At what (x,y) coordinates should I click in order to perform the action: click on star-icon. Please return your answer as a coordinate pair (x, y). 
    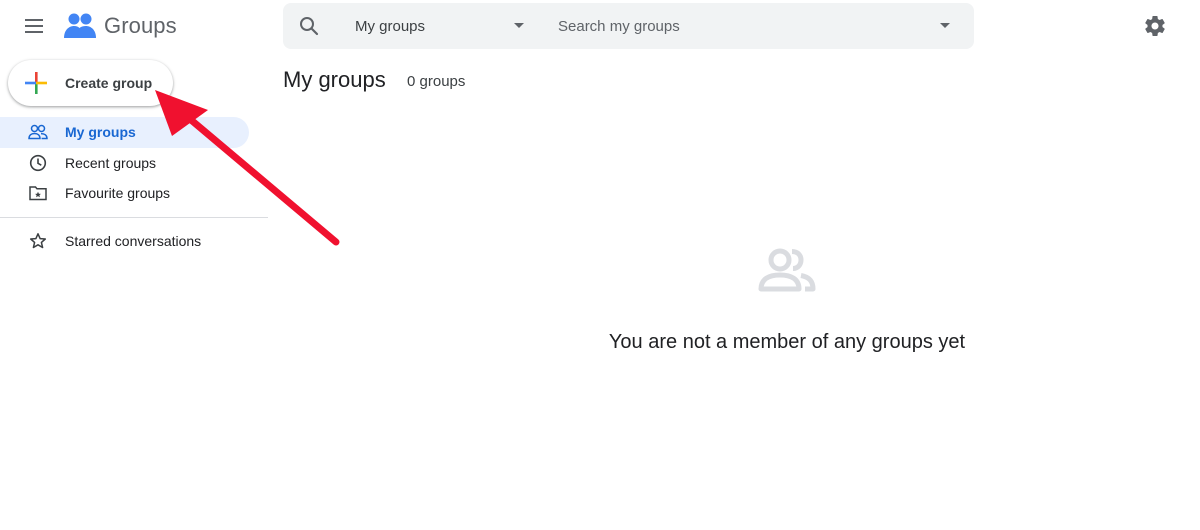
    Looking at the image, I should click on (38, 241).